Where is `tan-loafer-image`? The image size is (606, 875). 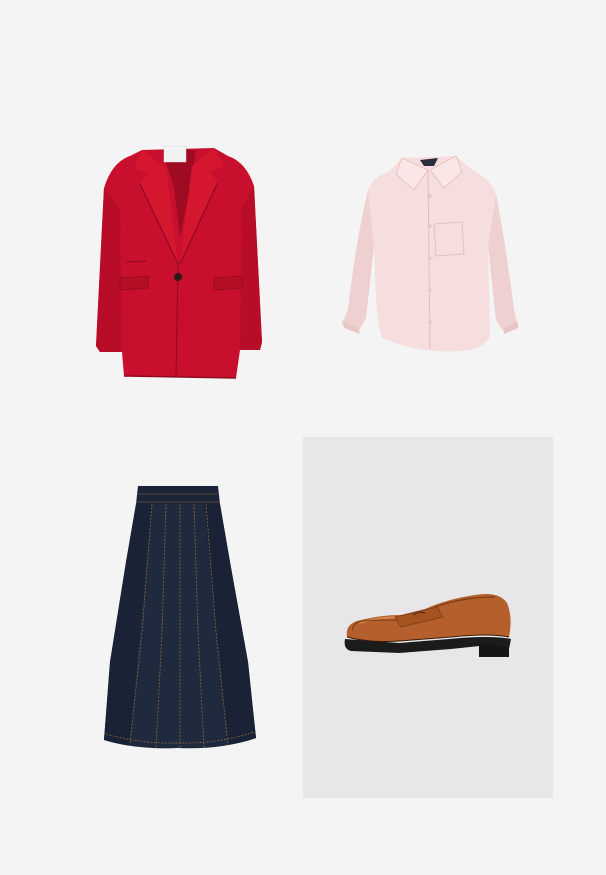
tan-loafer-image is located at coordinates (427, 627).